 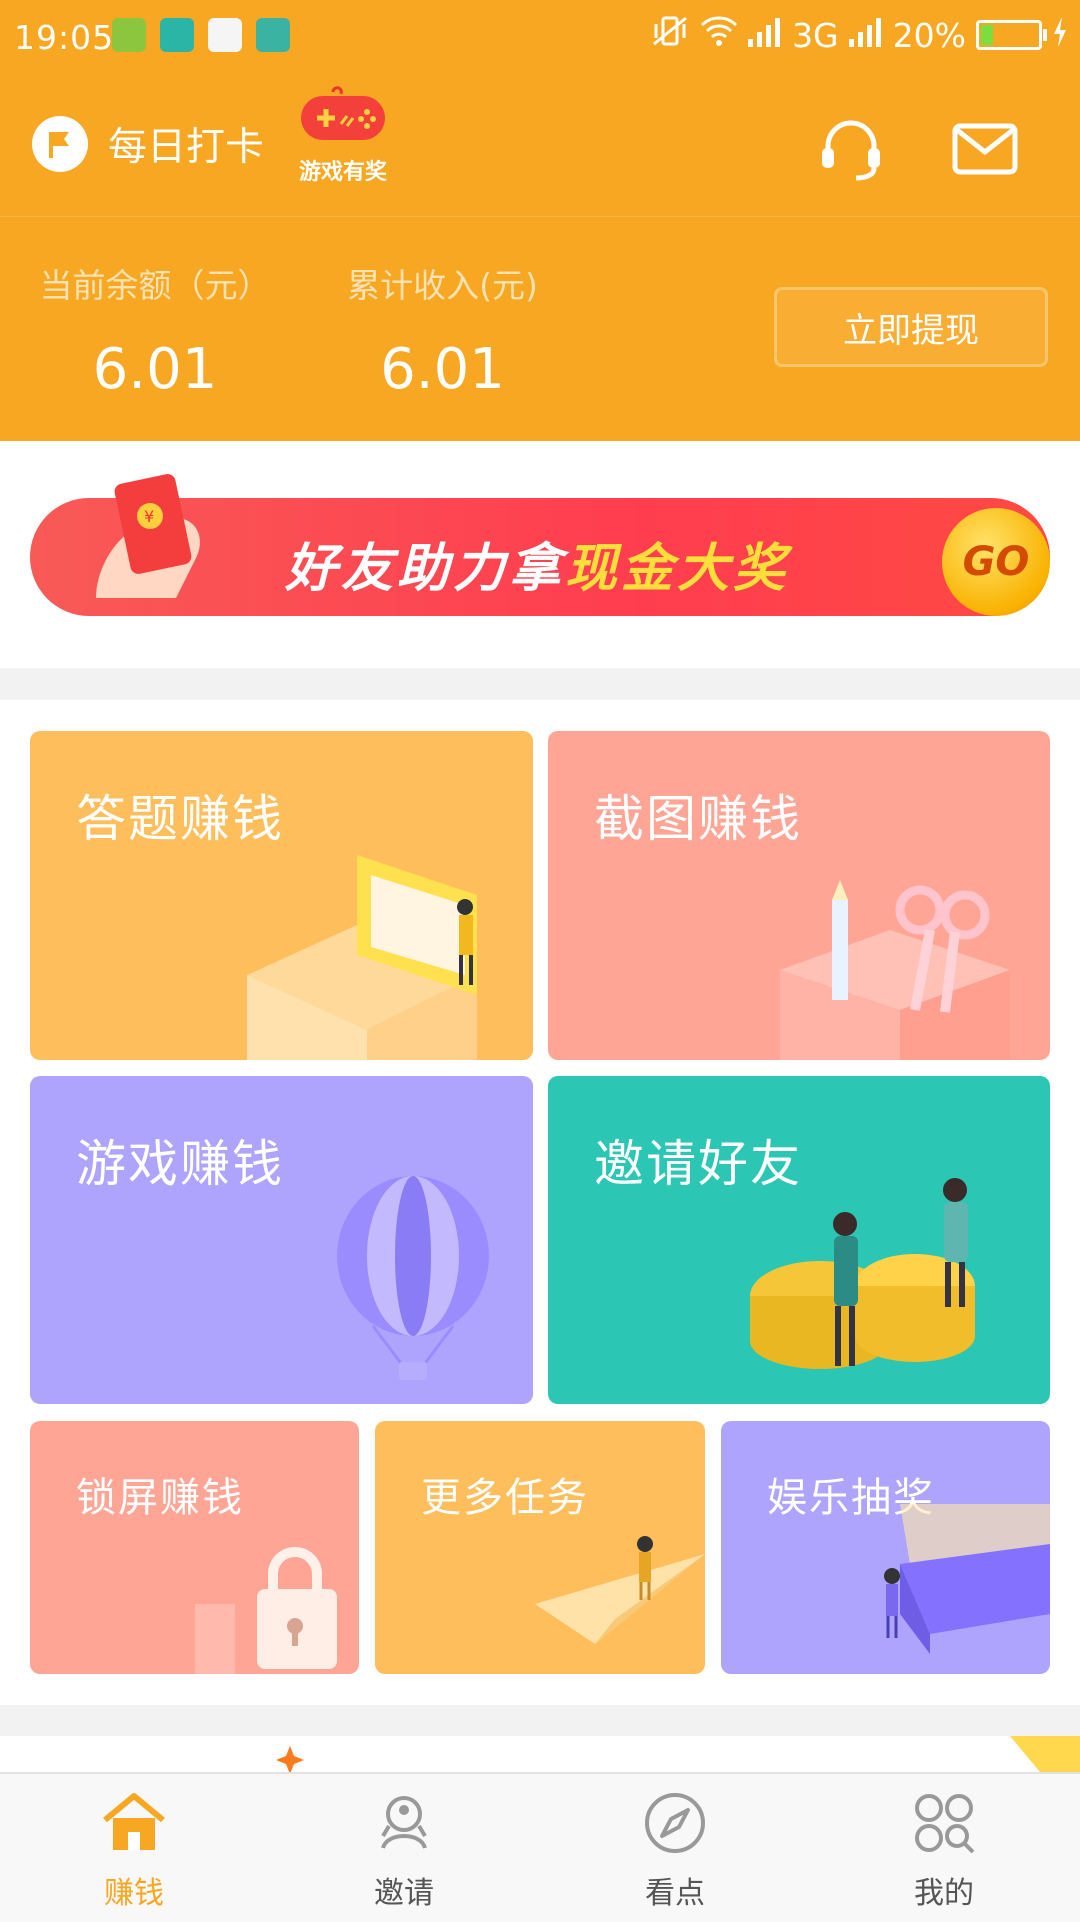 What do you see at coordinates (180, 1164) in the screenshot?
I see `tile-label: 游戏赚钱` at bounding box center [180, 1164].